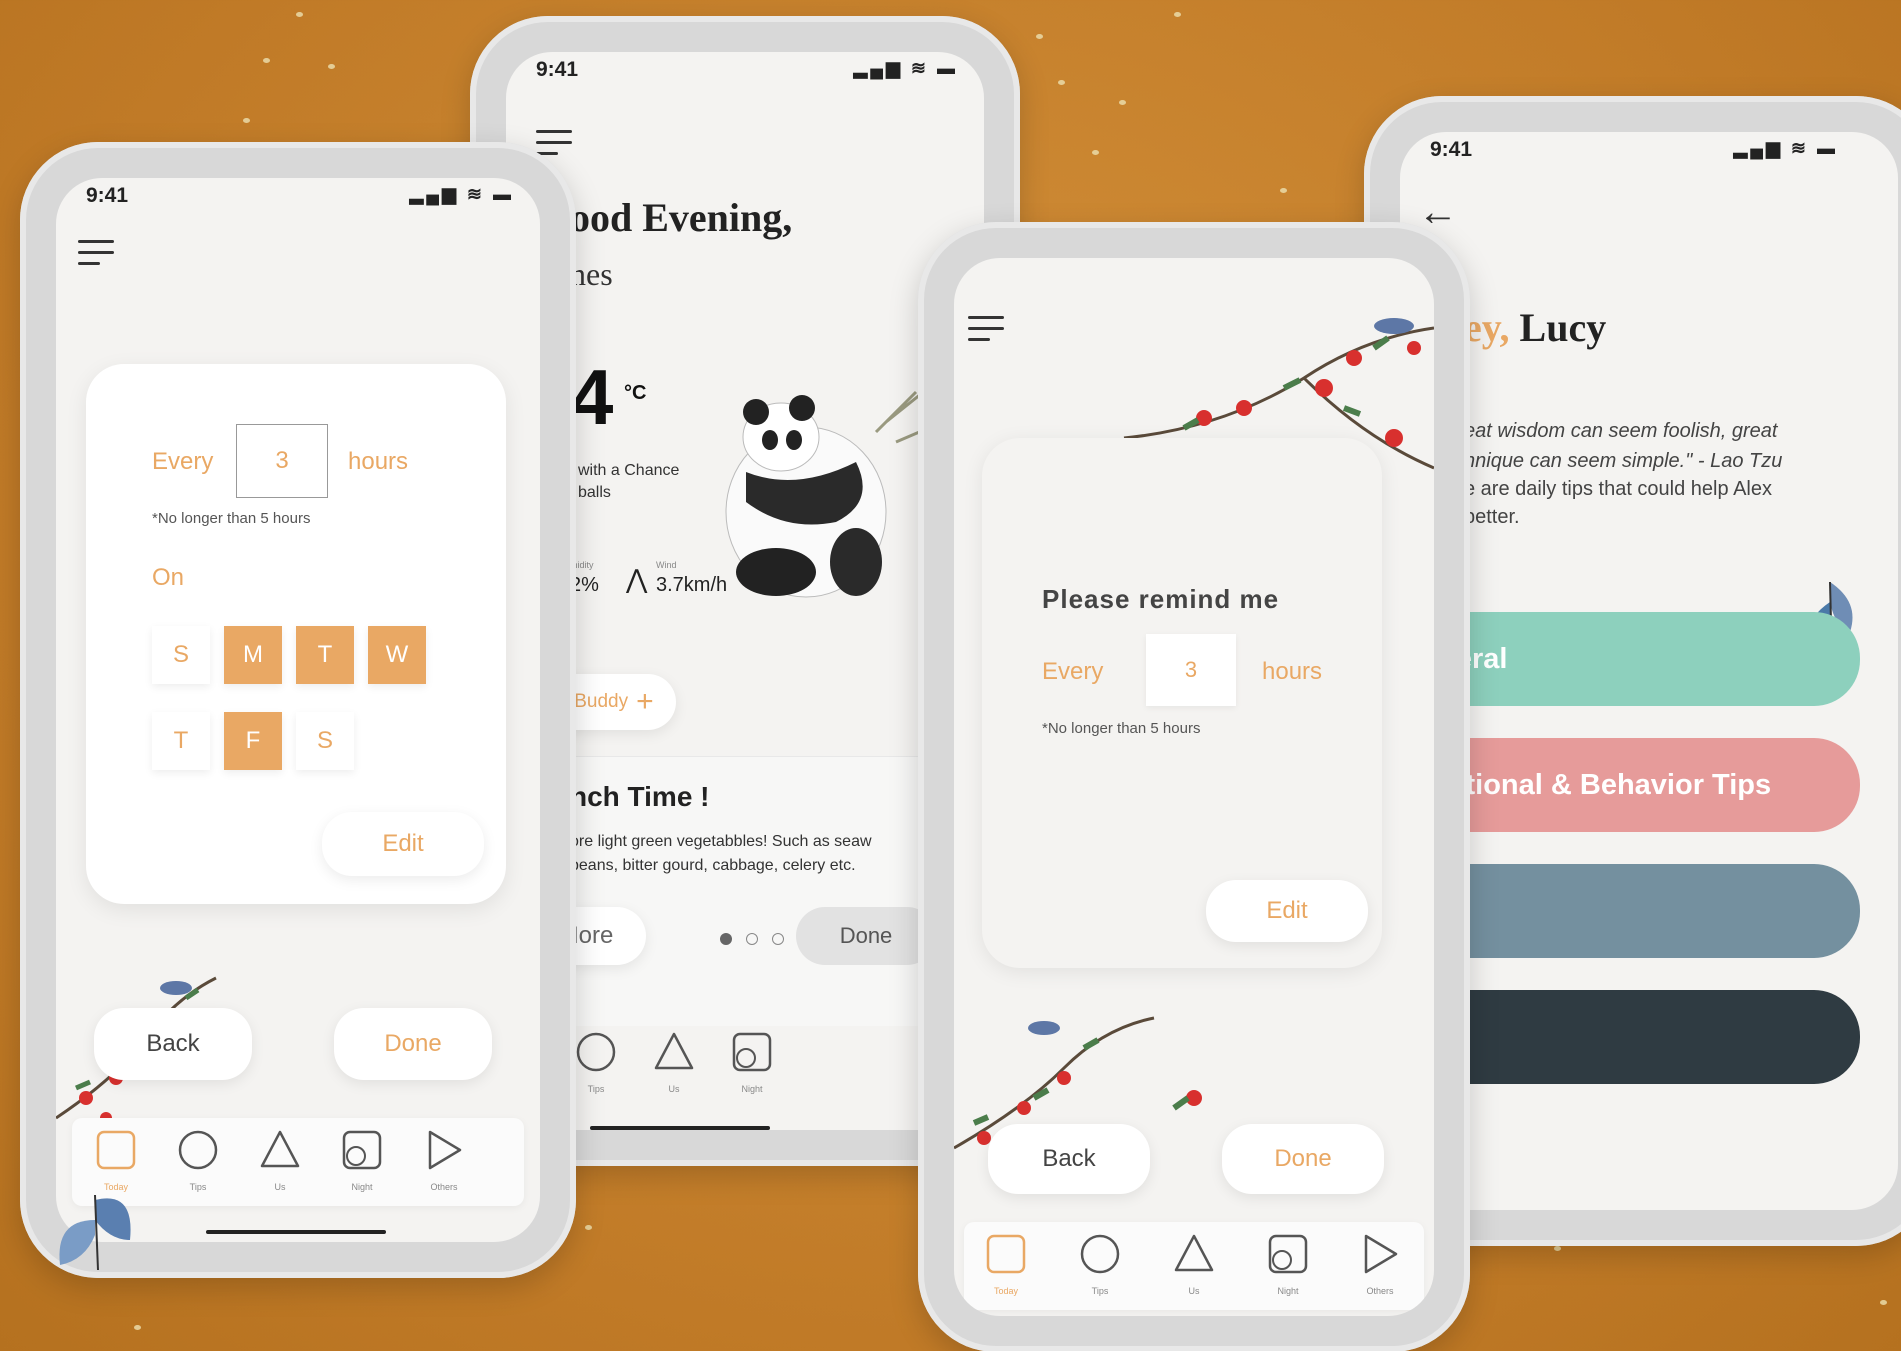 The width and height of the screenshot is (1901, 1351). Describe the element at coordinates (674, 1051) in the screenshot. I see `triangle-icon` at that location.